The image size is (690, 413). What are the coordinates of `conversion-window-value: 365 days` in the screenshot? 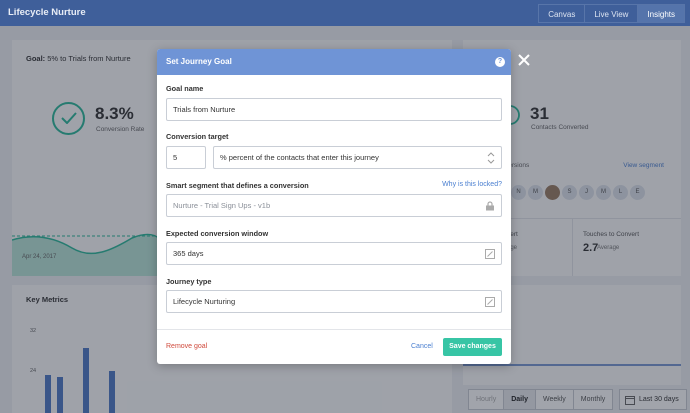 It's located at (188, 253).